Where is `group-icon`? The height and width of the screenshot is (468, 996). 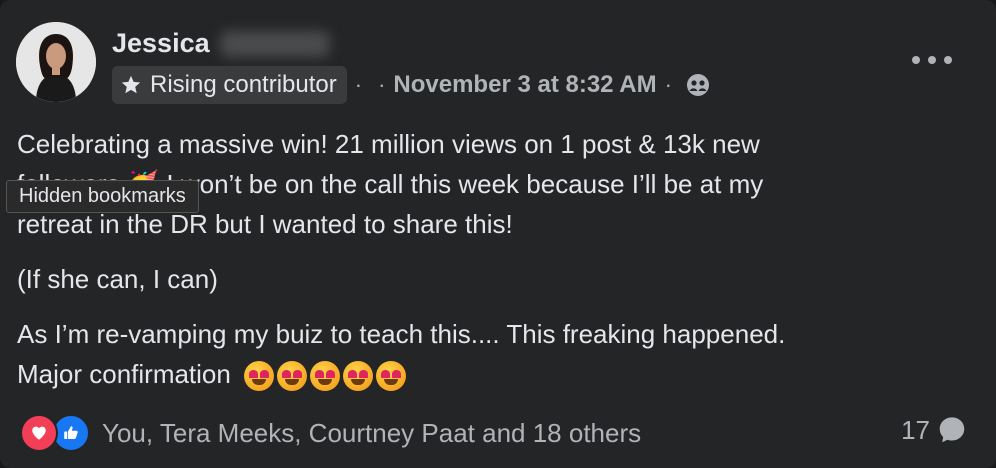
group-icon is located at coordinates (698, 85).